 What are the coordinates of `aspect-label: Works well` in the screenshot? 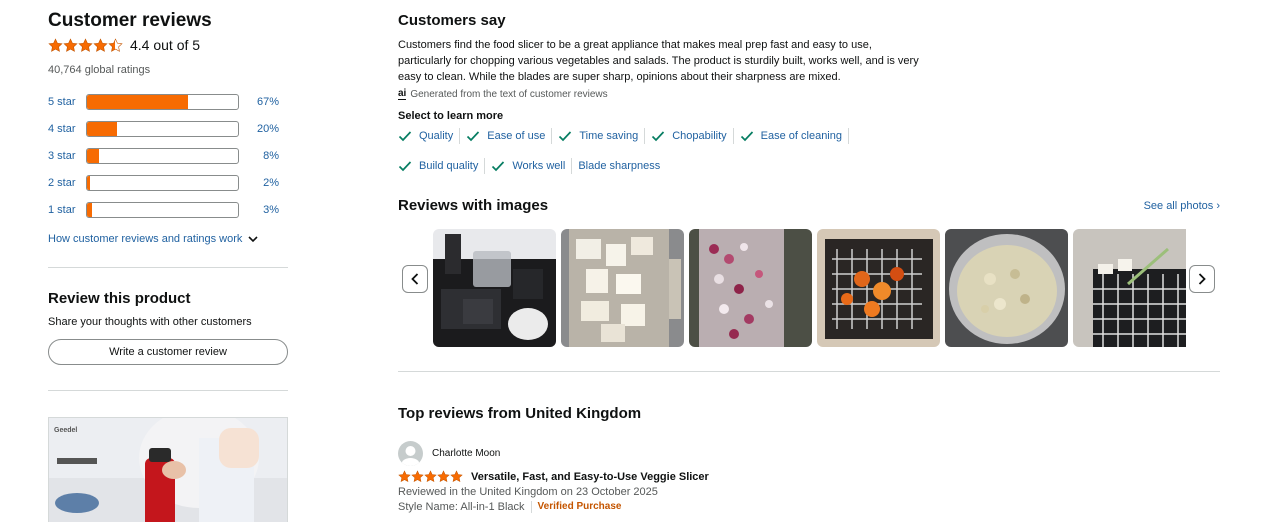 It's located at (538, 166).